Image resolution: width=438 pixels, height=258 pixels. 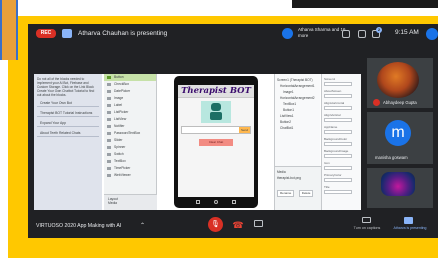 I want to click on participant-tile, so click(x=400, y=188).